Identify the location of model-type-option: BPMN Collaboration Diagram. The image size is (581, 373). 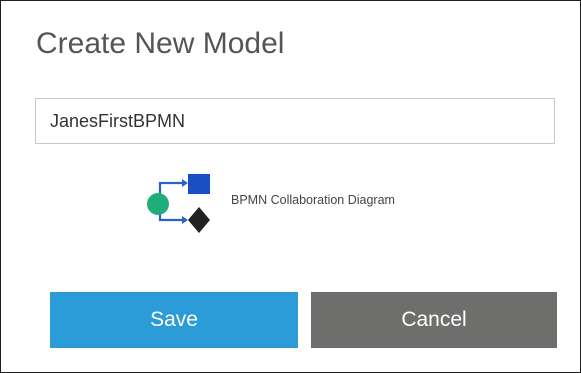
(270, 204).